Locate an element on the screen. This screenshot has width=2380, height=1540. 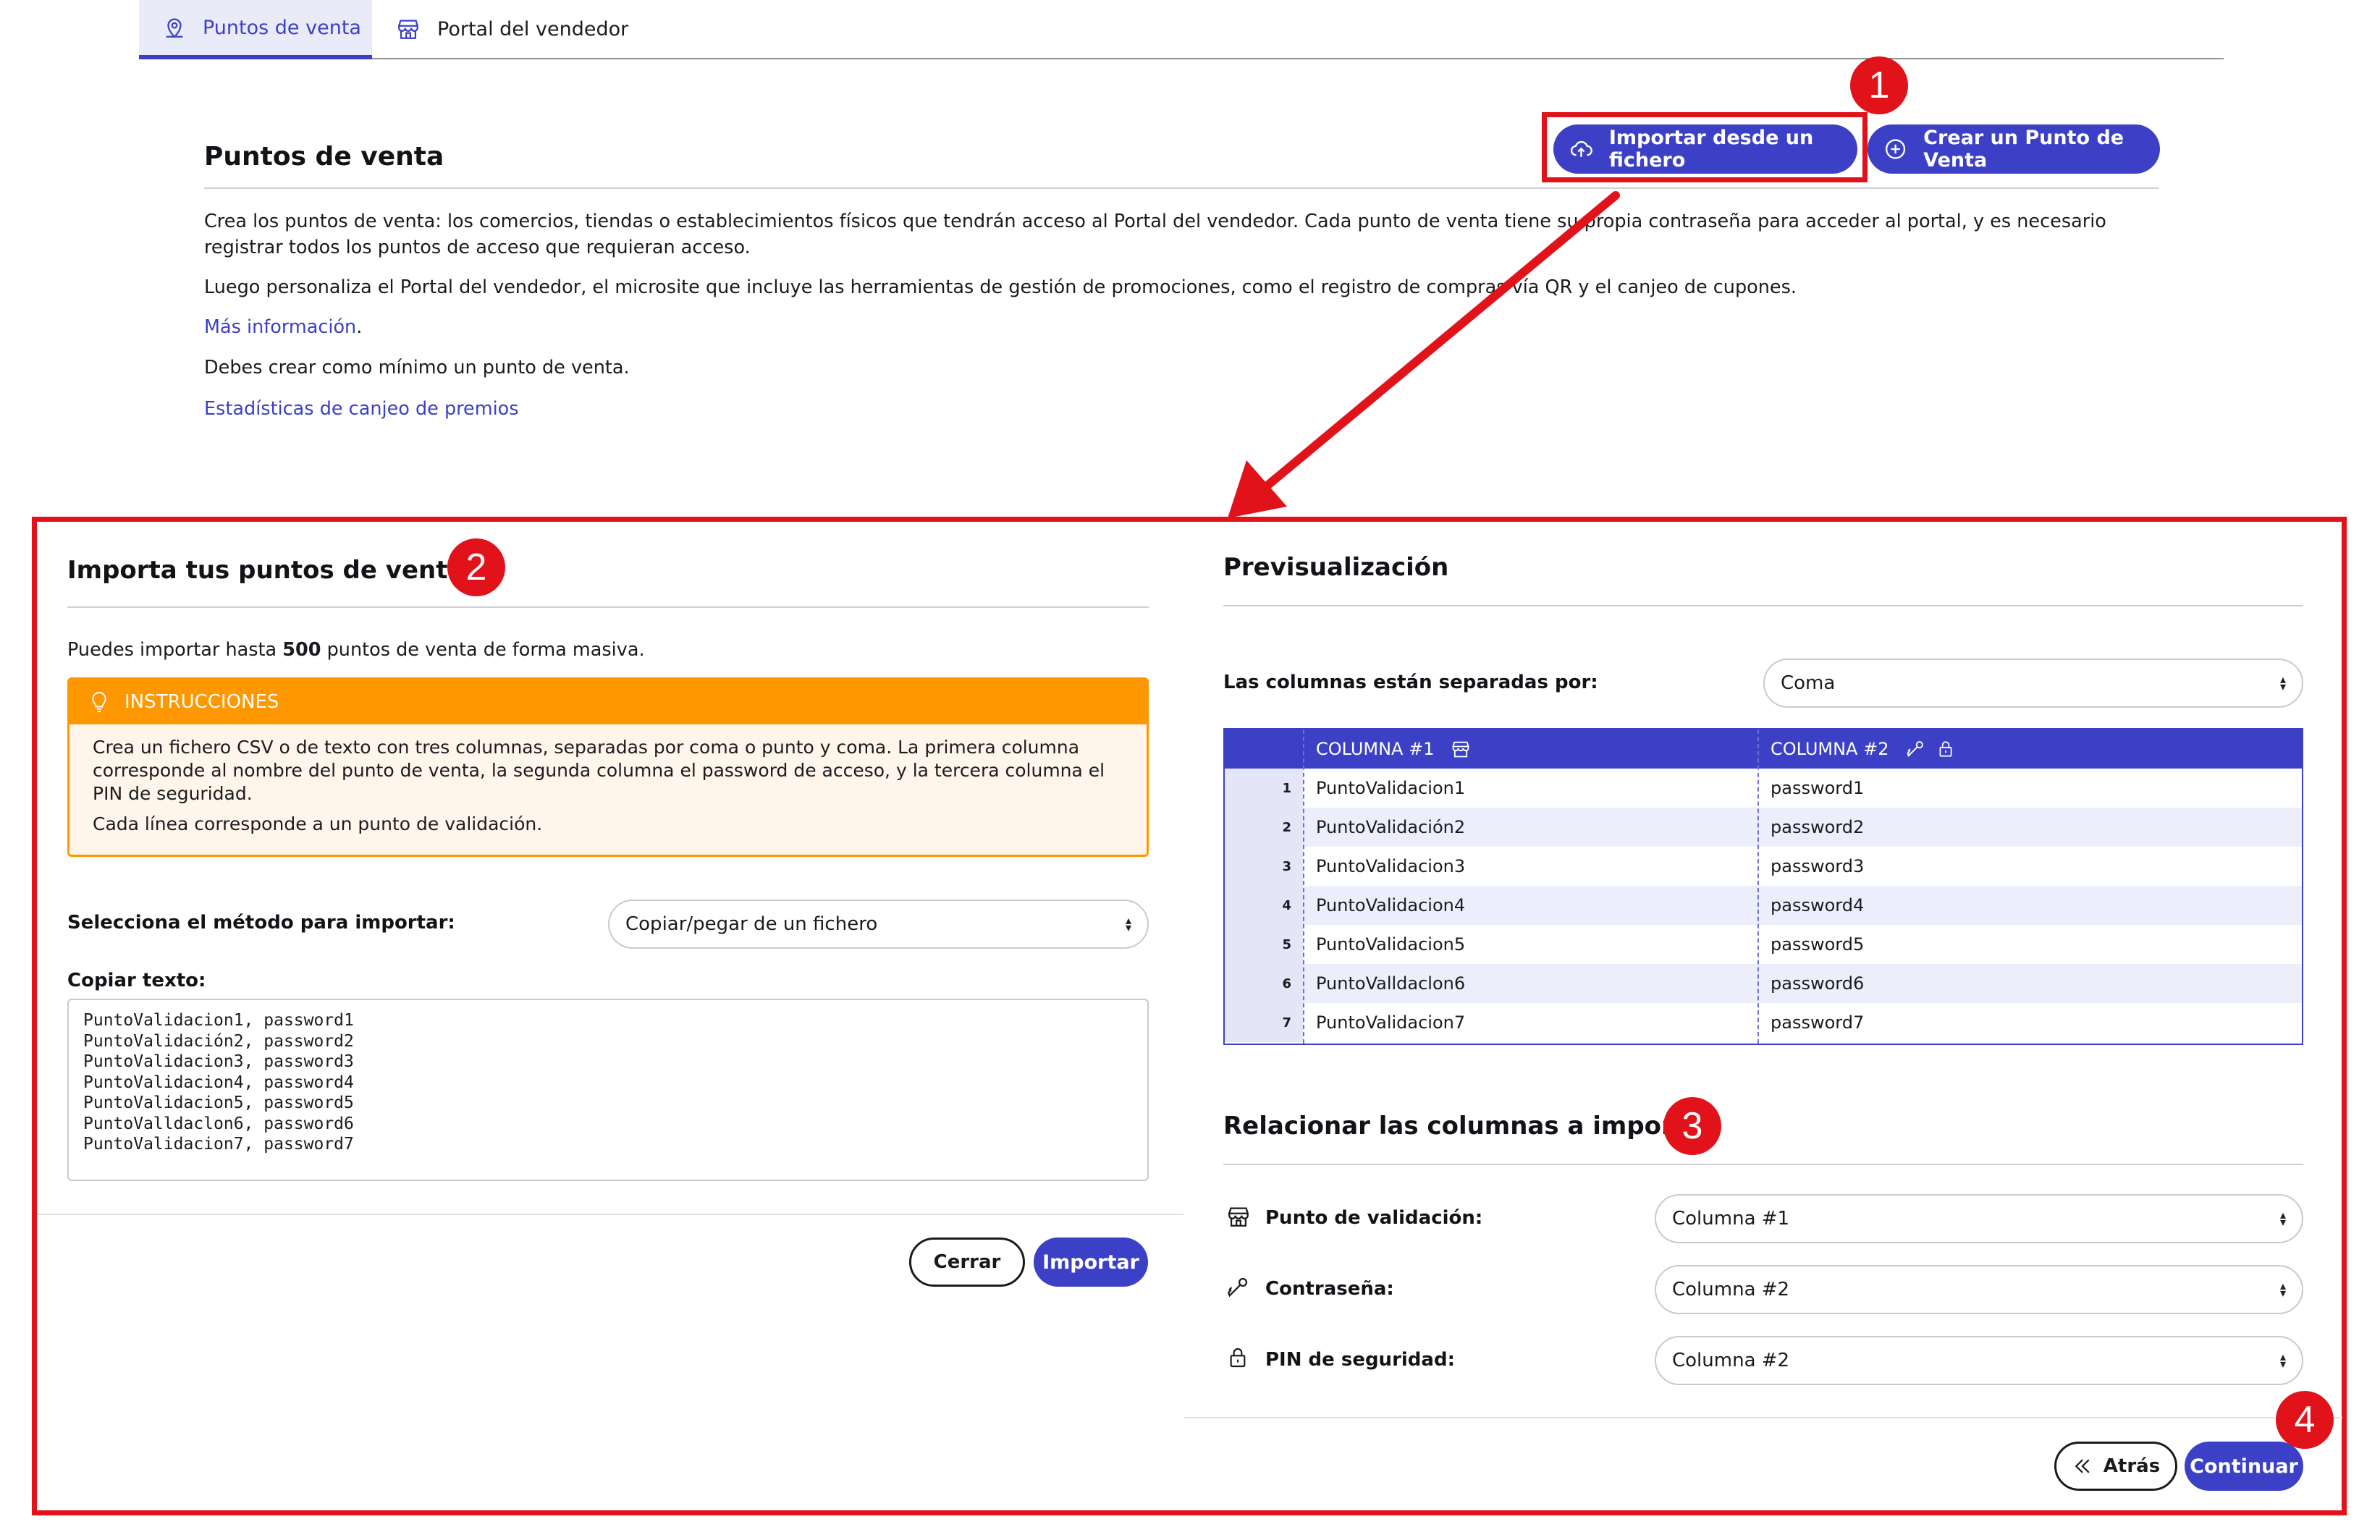
annotation-badge-1: 1 is located at coordinates (1879, 85).